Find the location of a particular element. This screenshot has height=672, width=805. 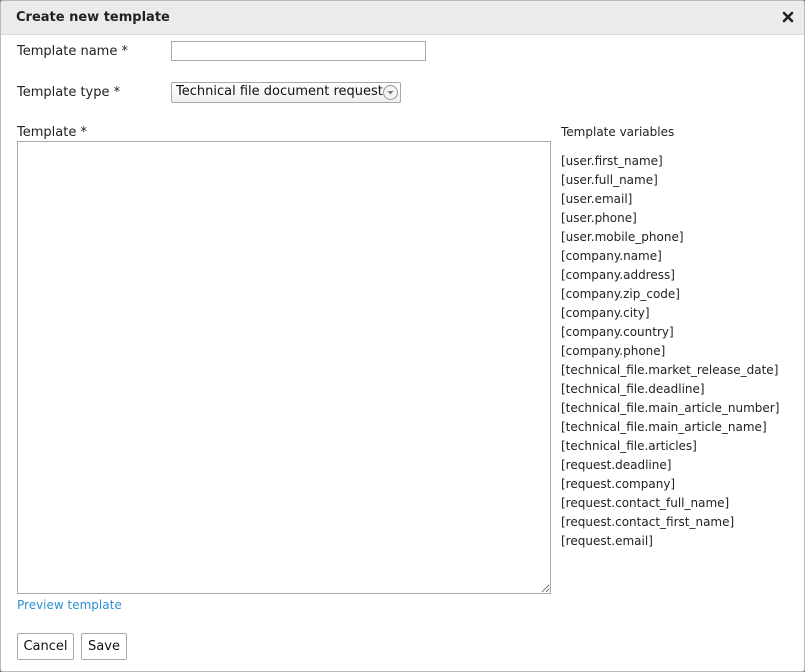

variable-item: [request.company] is located at coordinates (618, 484).